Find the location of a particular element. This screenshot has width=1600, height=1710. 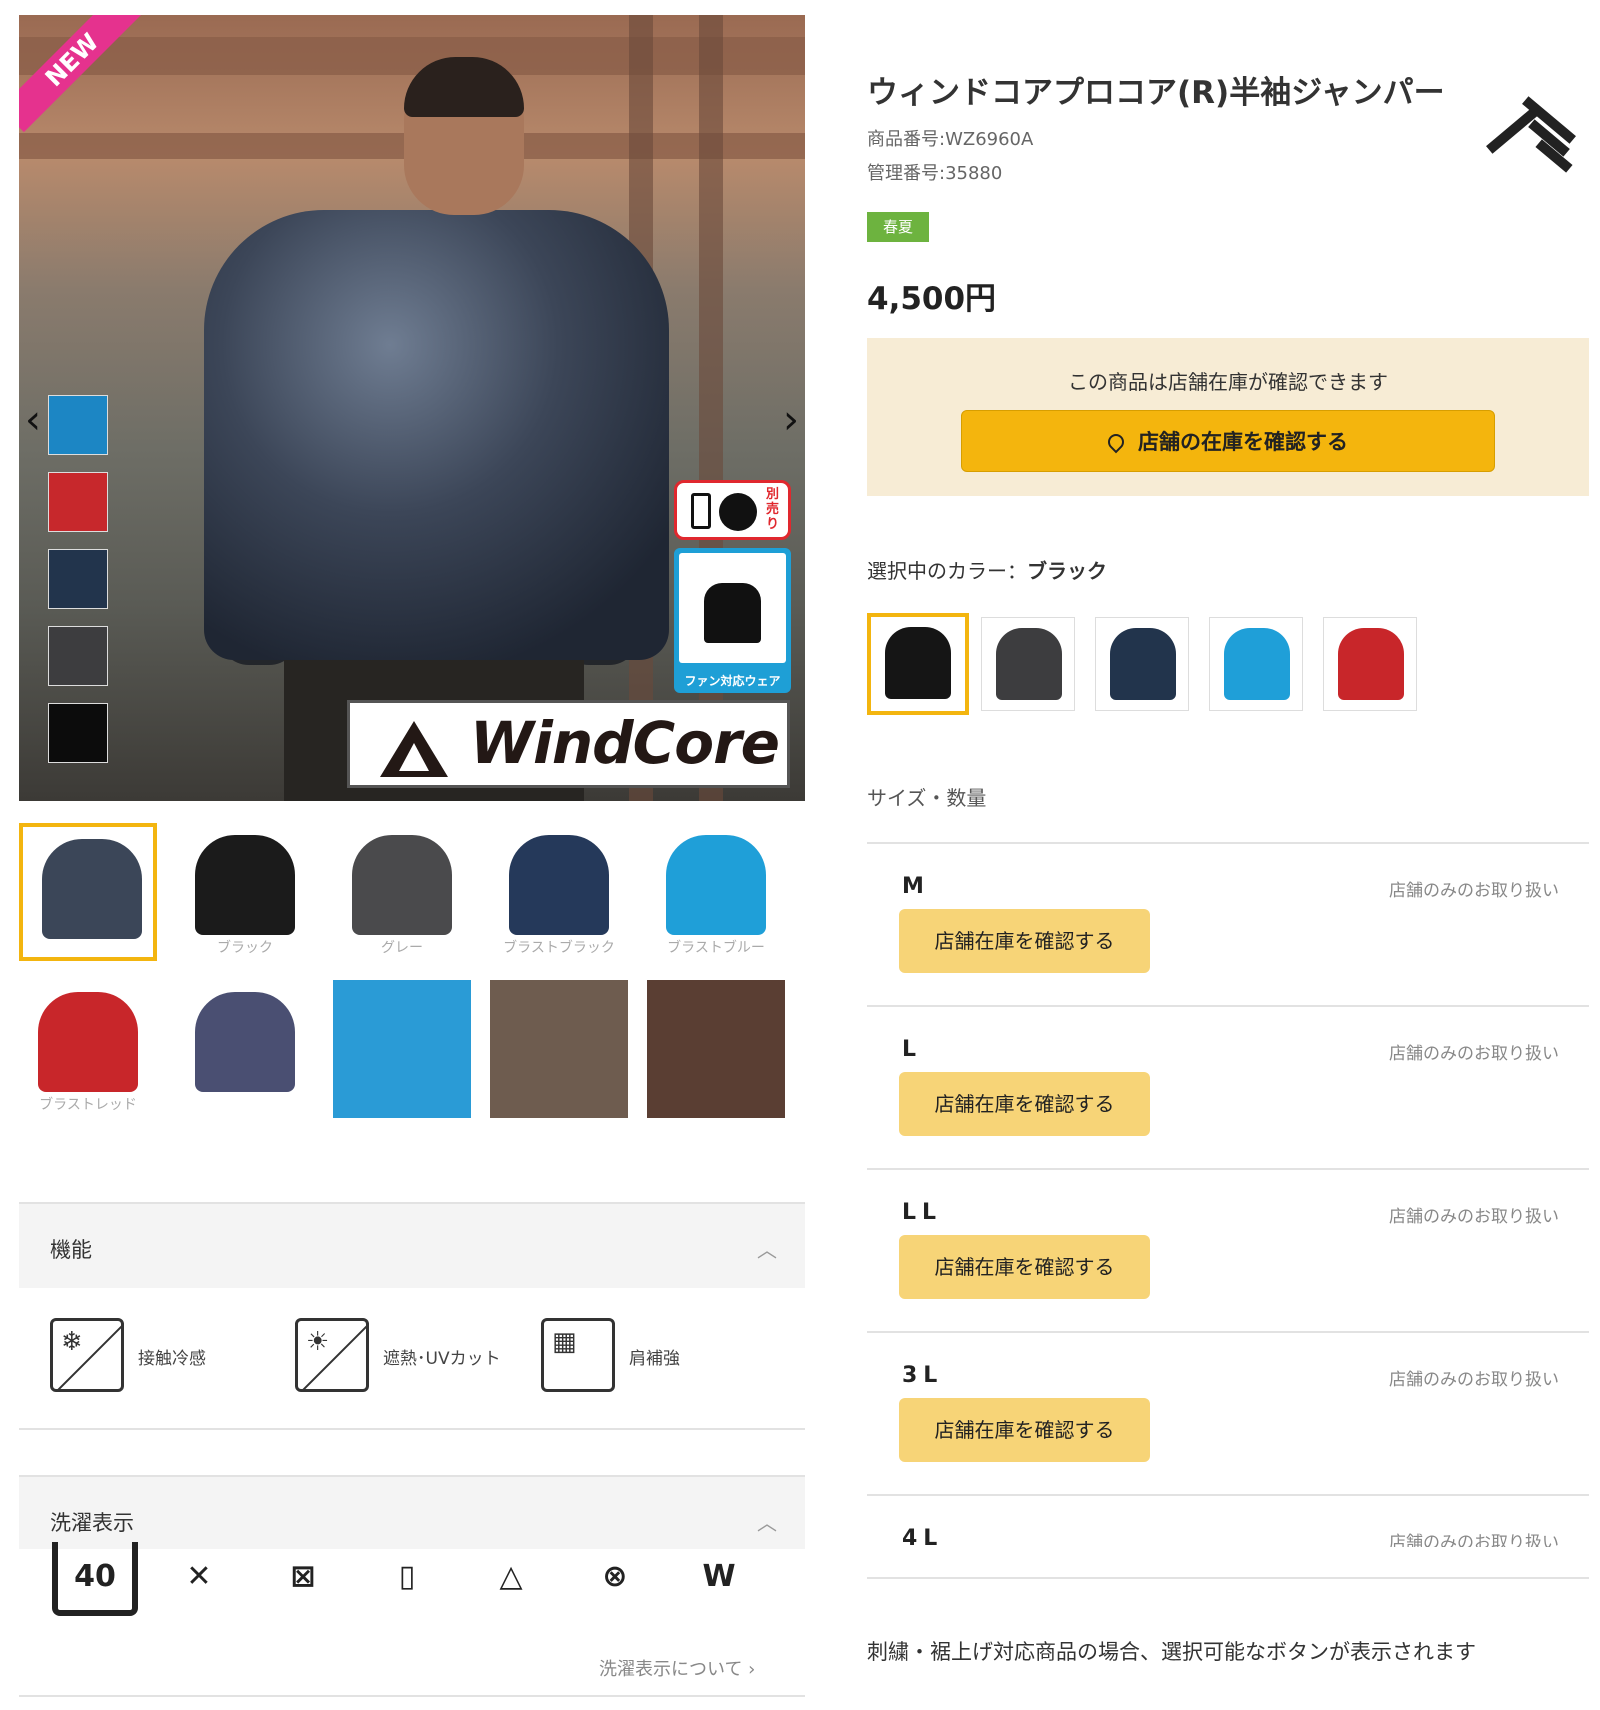

size-row: M 店舗のみのお取り扱い 店舗在庫を確認する is located at coordinates (1228, 924).